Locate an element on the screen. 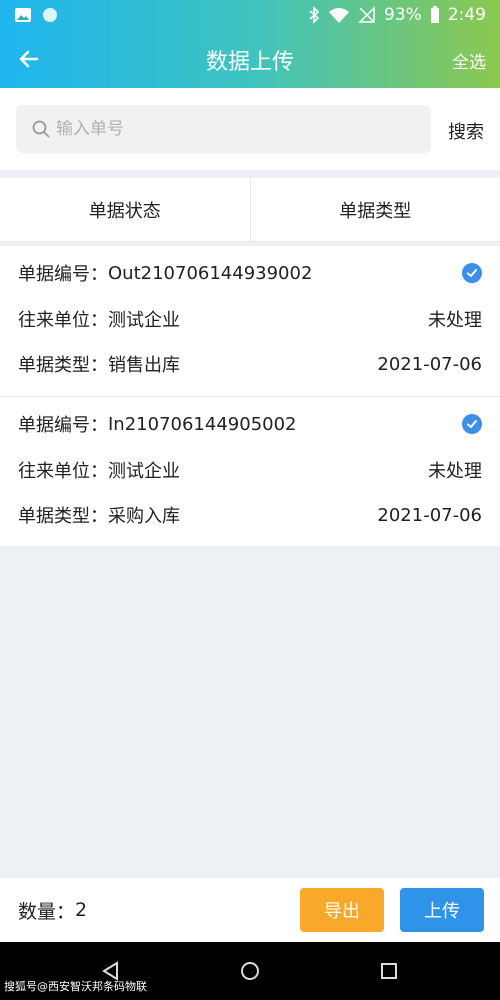 The image size is (500, 1000). upload-button: 上传 is located at coordinates (442, 910).